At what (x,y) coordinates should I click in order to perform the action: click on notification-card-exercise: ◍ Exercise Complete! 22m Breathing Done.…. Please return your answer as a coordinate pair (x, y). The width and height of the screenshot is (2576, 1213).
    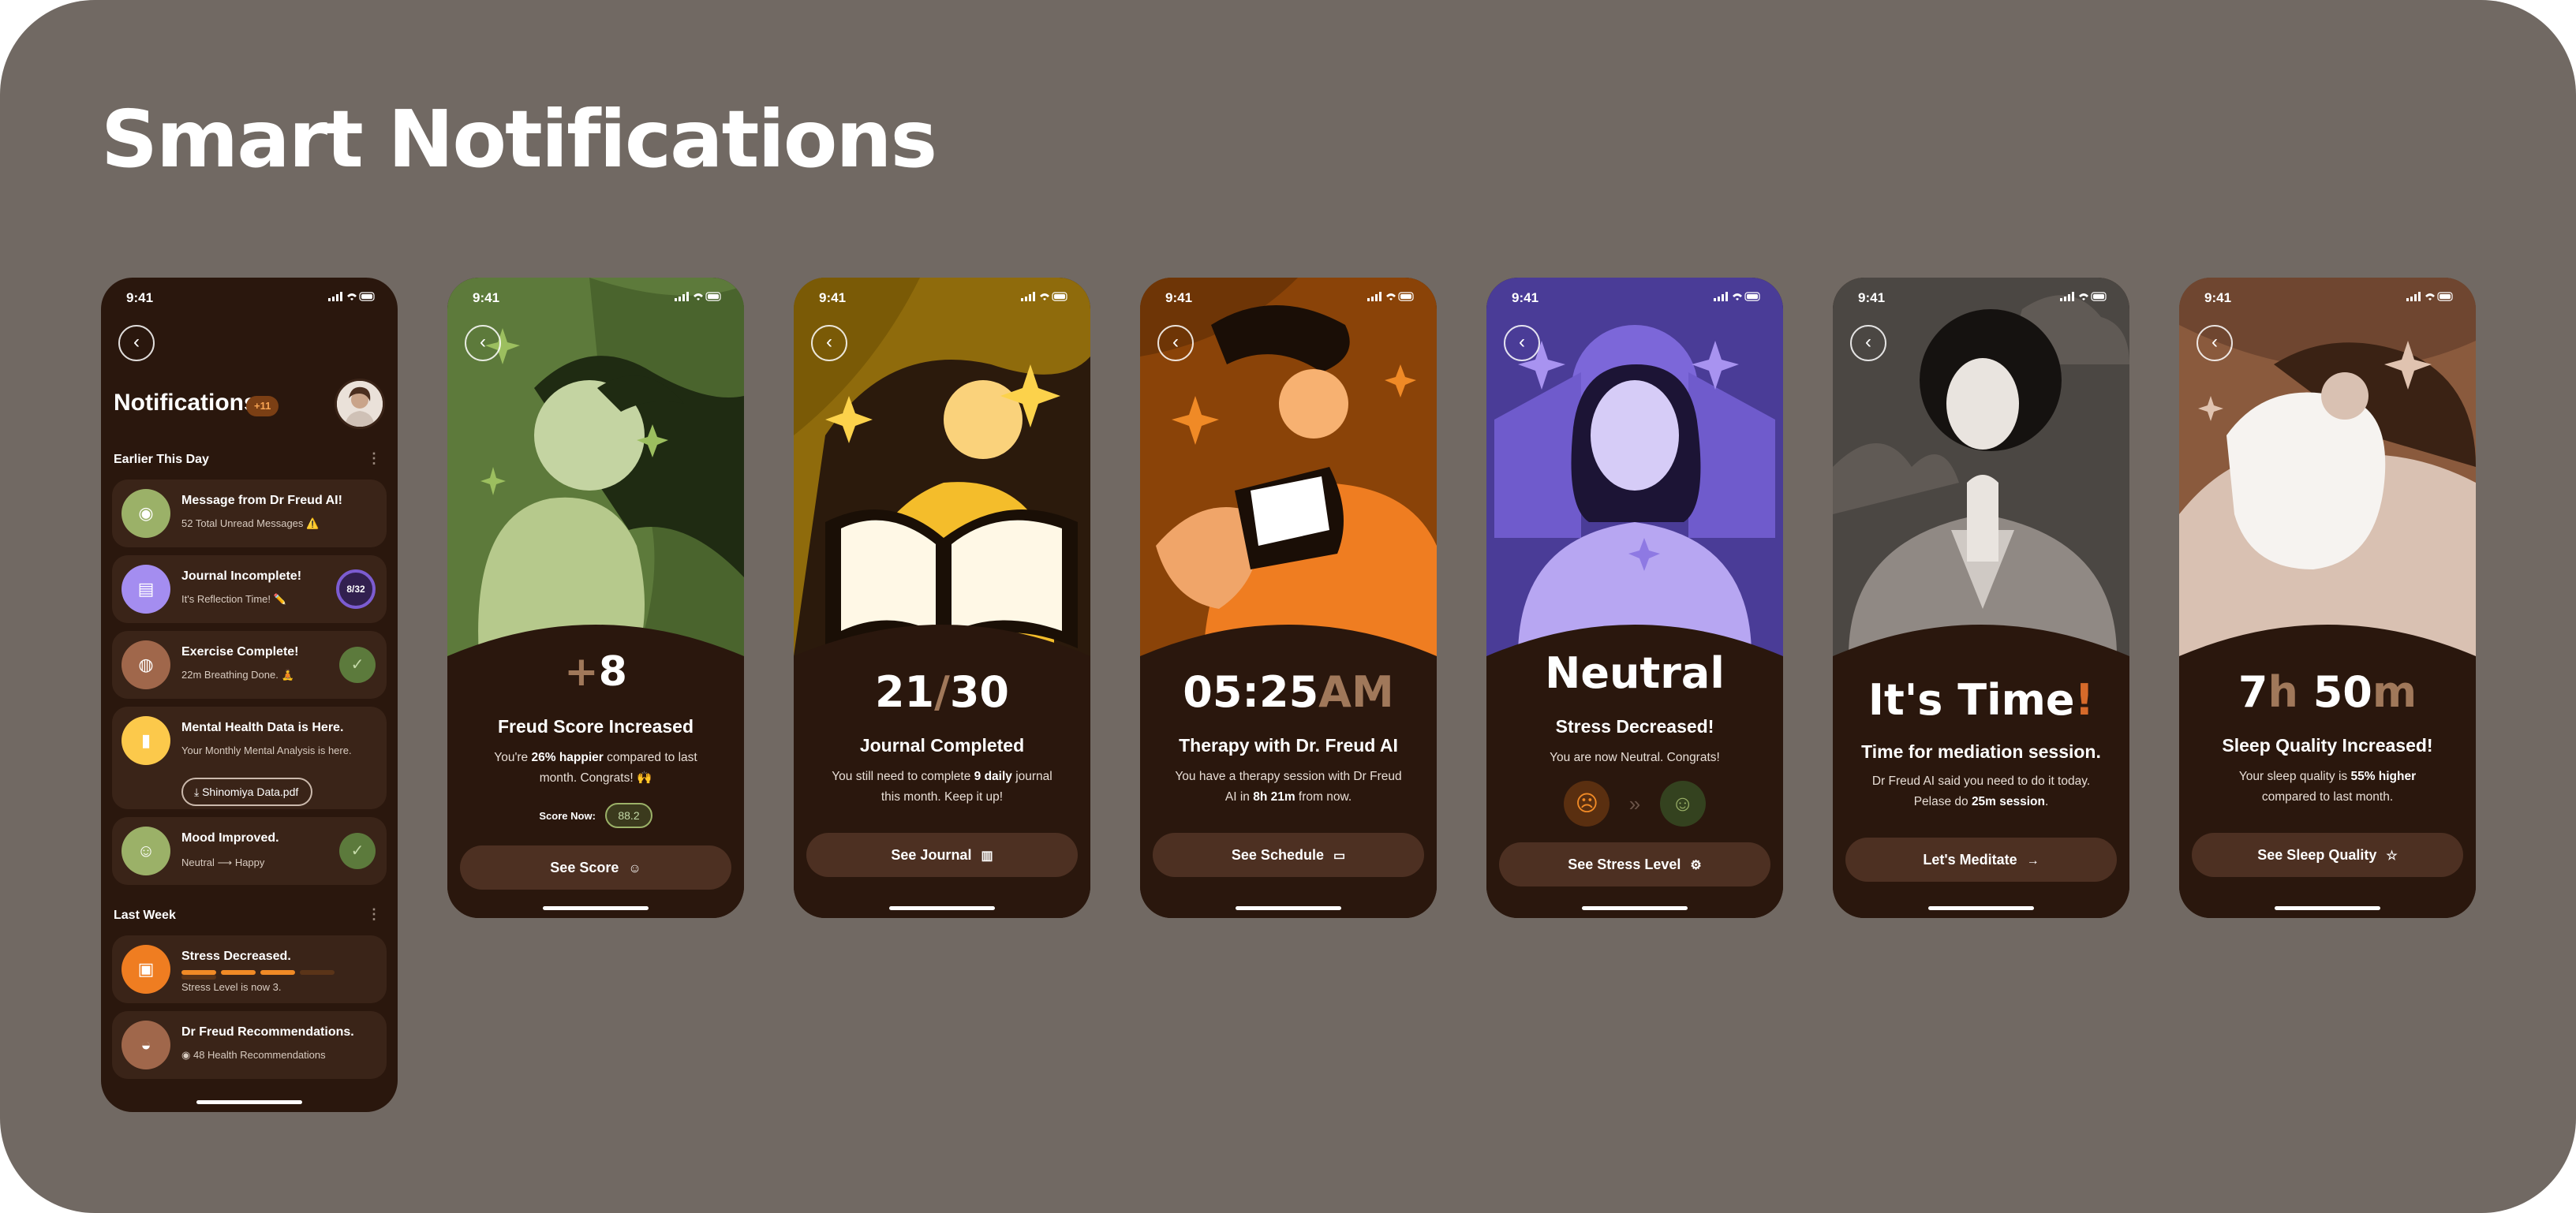
    Looking at the image, I should click on (249, 665).